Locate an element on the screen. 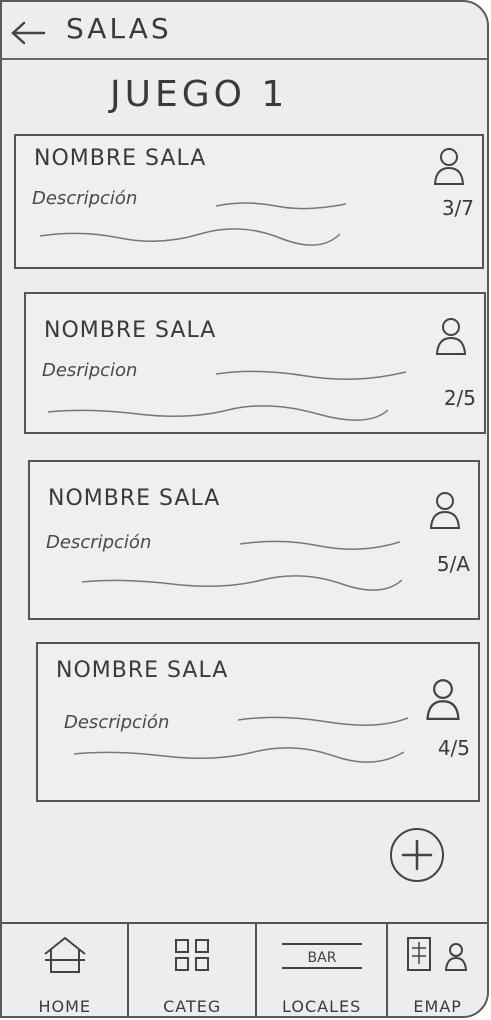  nav-locales: BAR LOCALES is located at coordinates (323, 970).